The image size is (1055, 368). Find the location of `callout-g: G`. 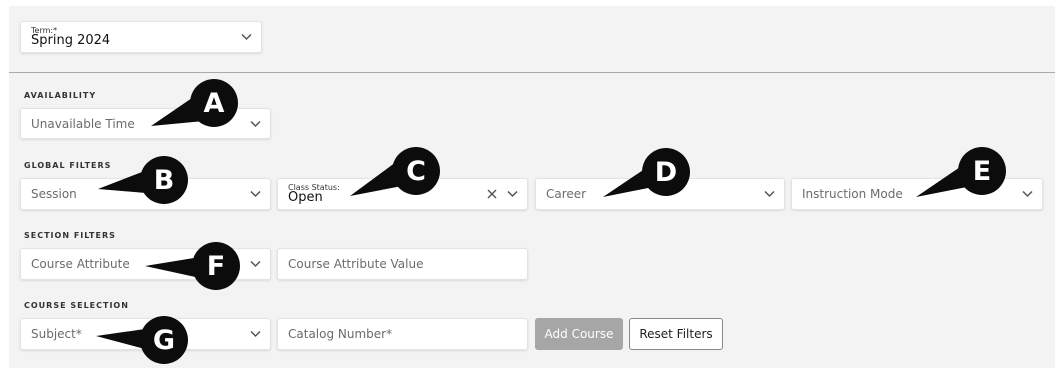

callout-g: G is located at coordinates (164, 340).